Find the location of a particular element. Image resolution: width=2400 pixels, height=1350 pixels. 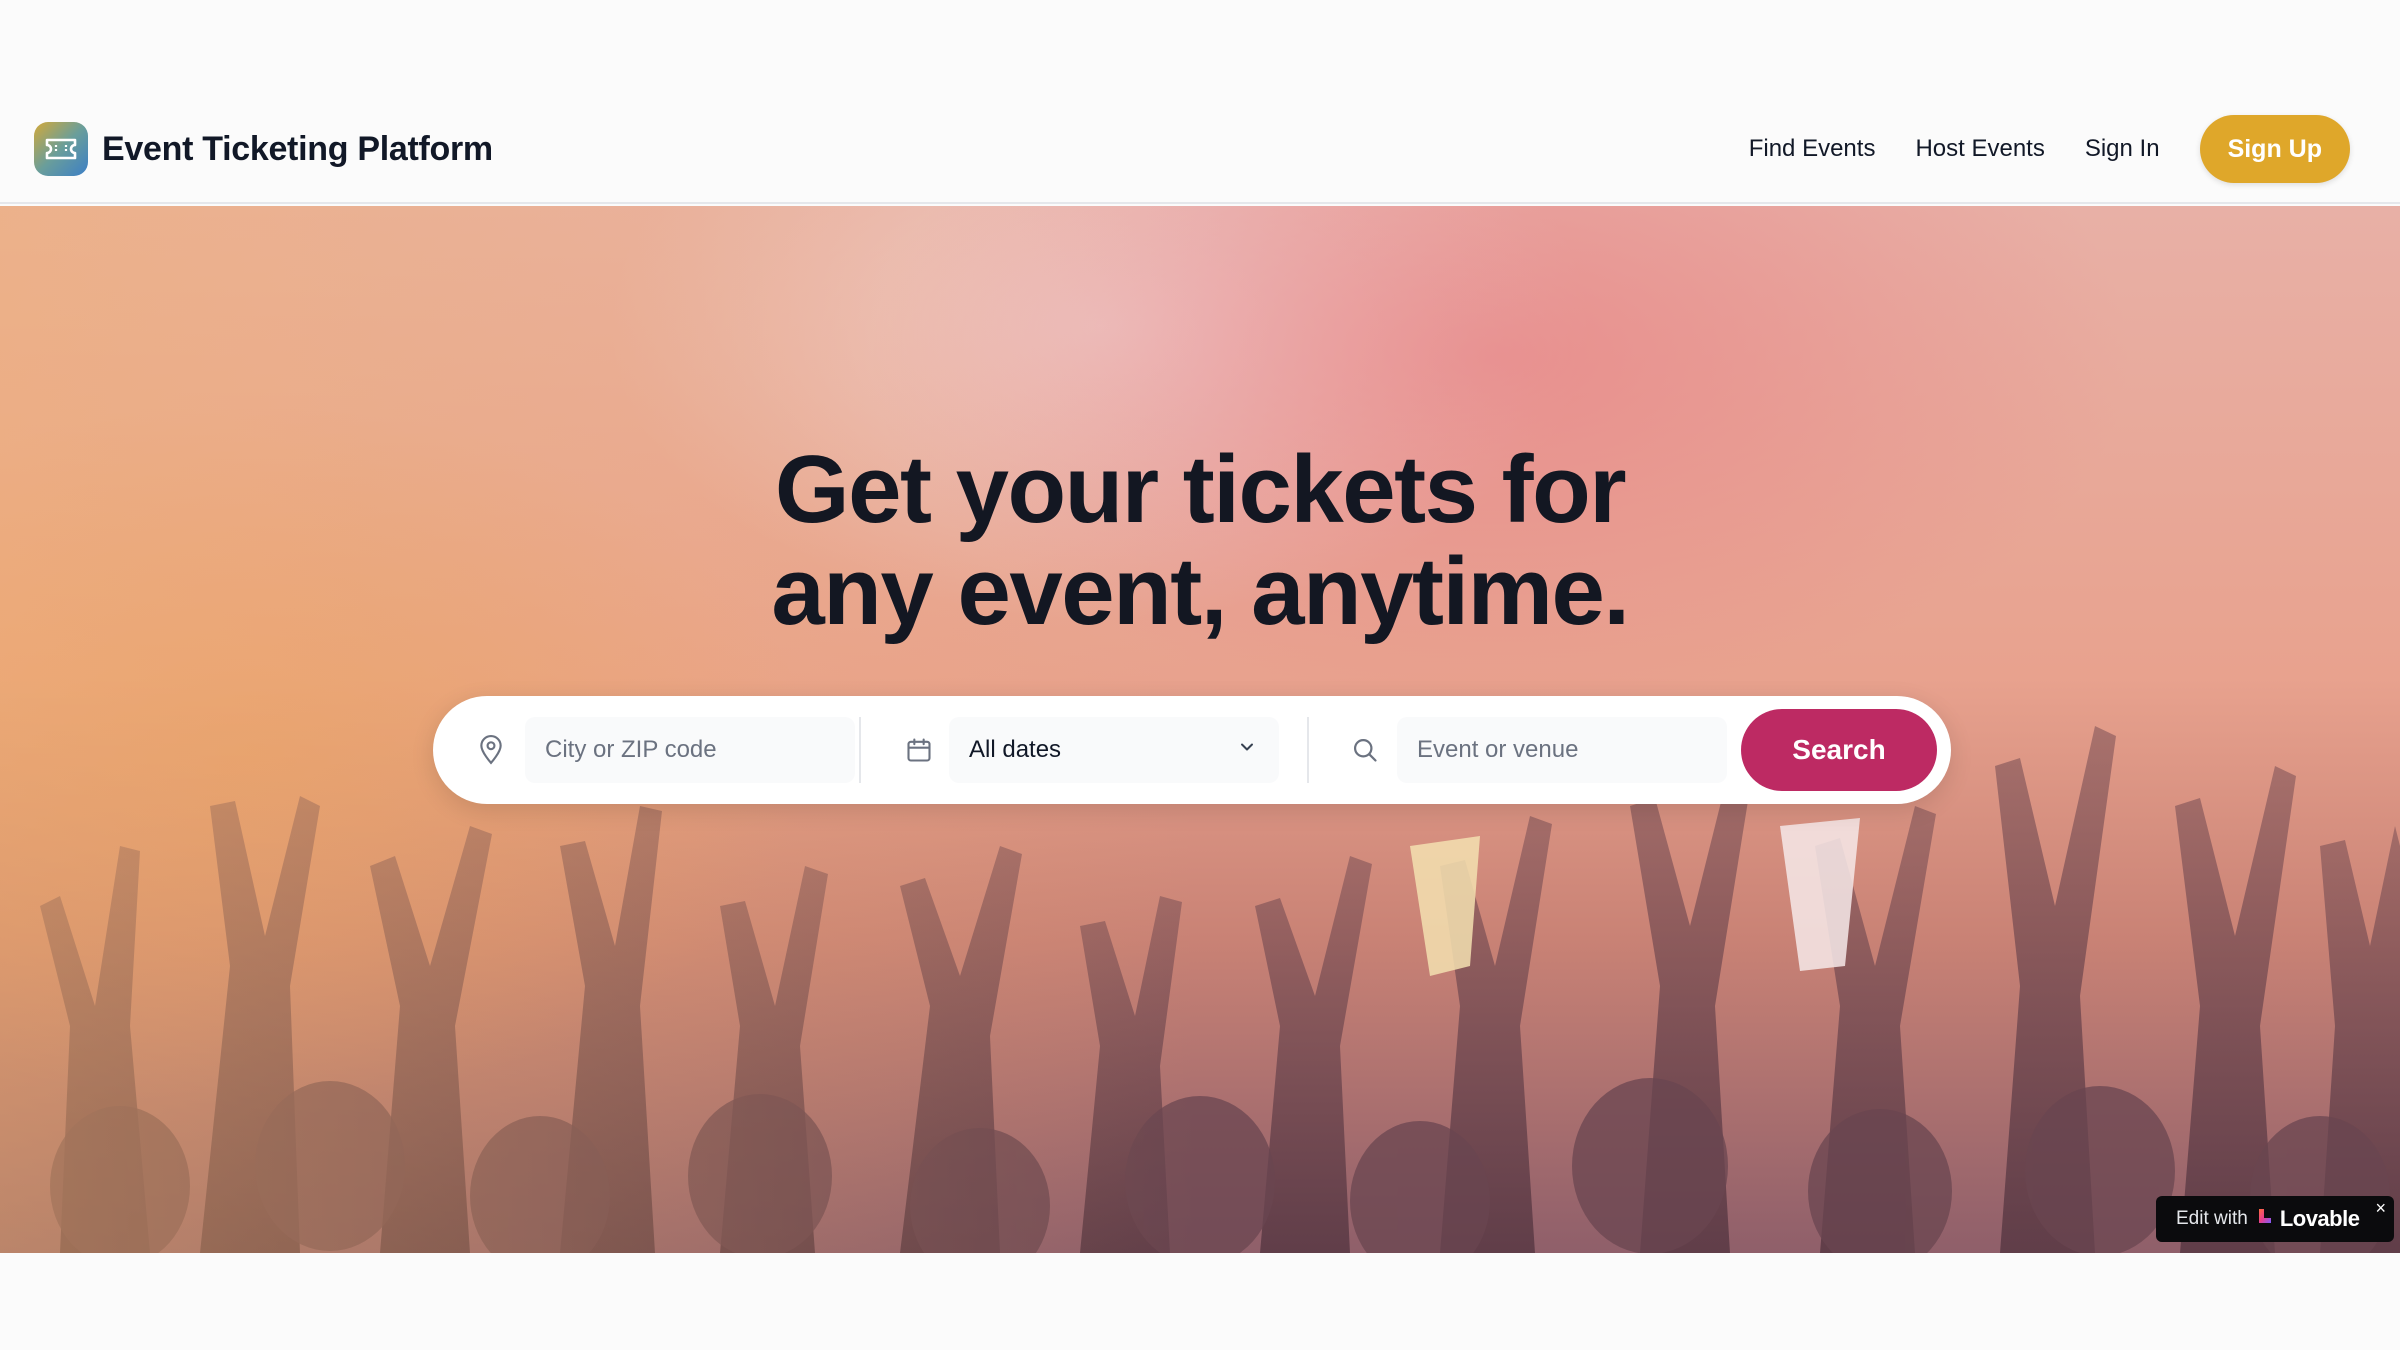

hero-headline-line-1: Get your tickets for is located at coordinates (1200, 489).